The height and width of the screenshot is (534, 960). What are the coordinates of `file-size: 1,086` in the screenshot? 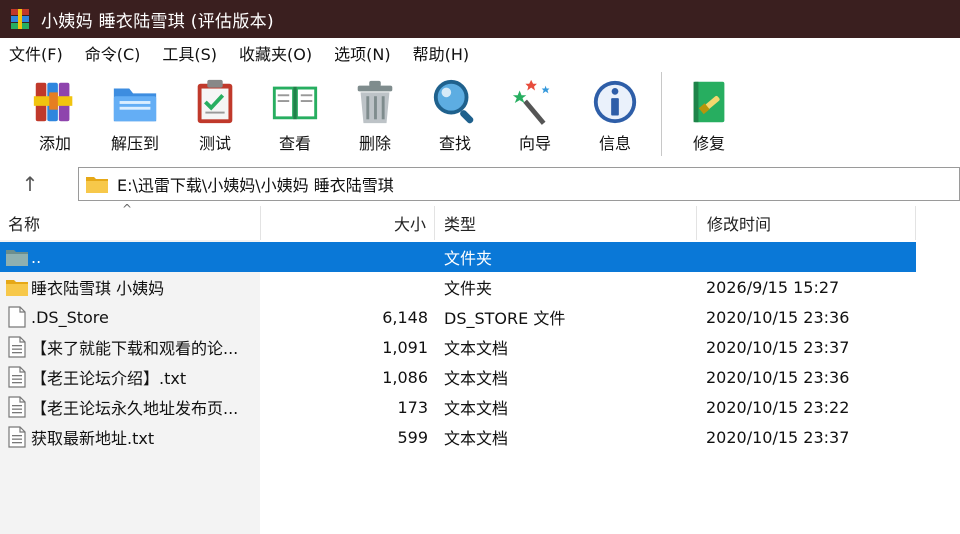 It's located at (405, 377).